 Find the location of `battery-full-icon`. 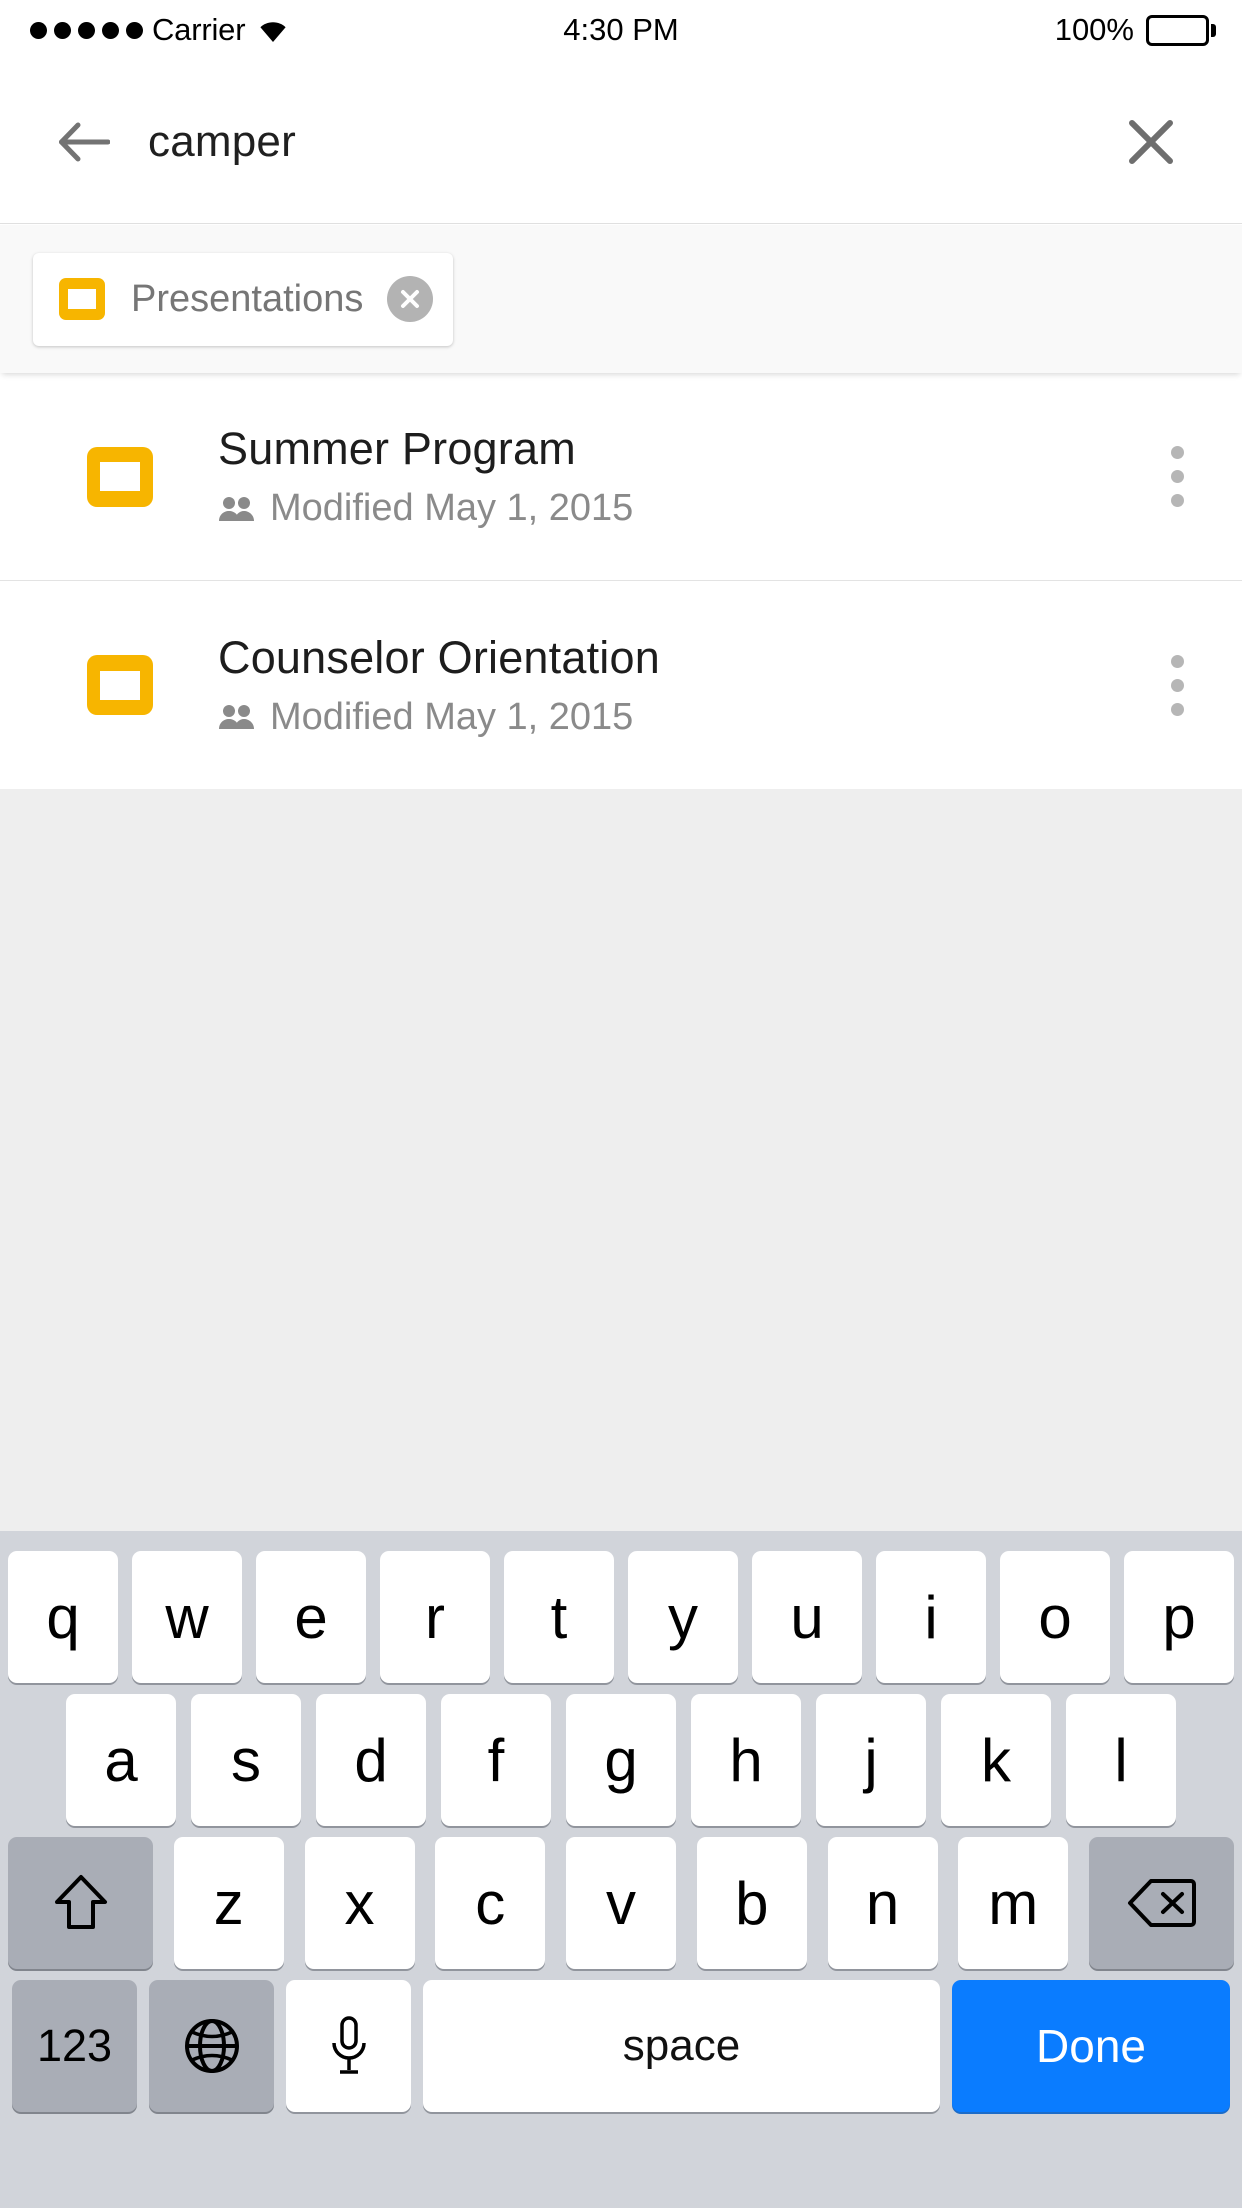

battery-full-icon is located at coordinates (1181, 30).